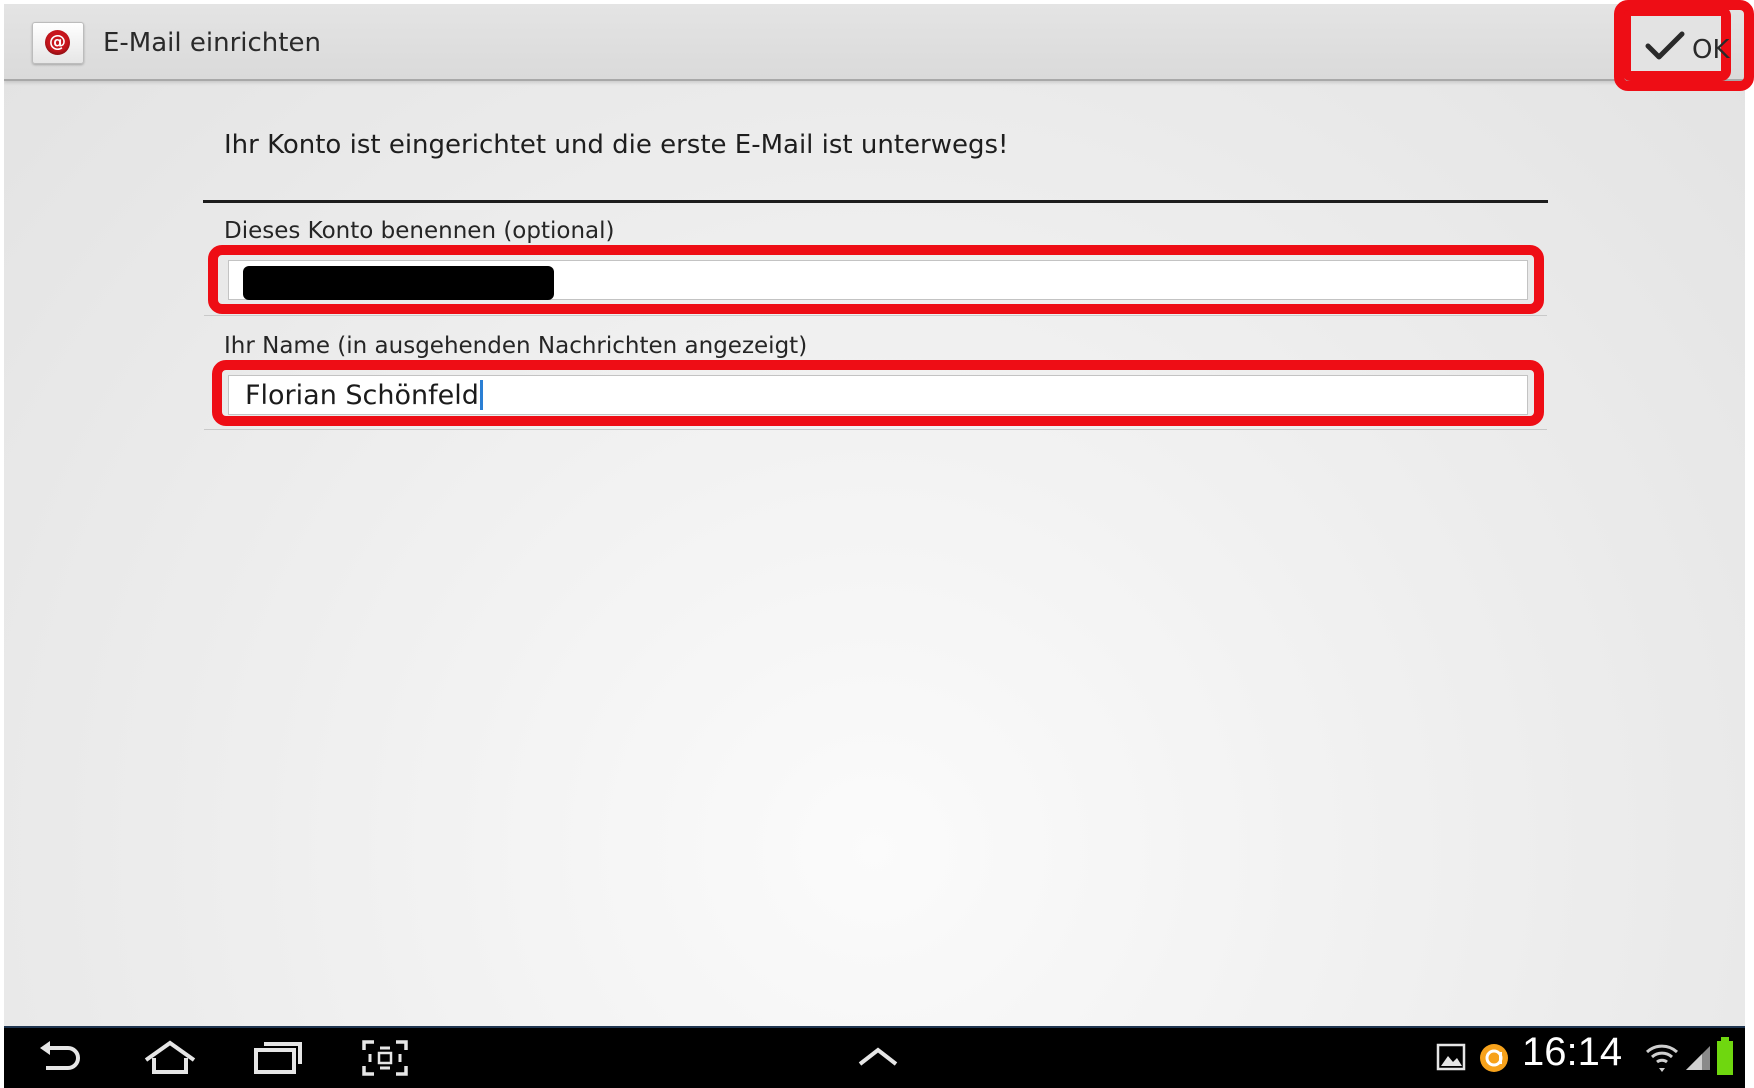 The width and height of the screenshot is (1754, 1088). Describe the element at coordinates (398, 283) in the screenshot. I see `redacted-account-name` at that location.